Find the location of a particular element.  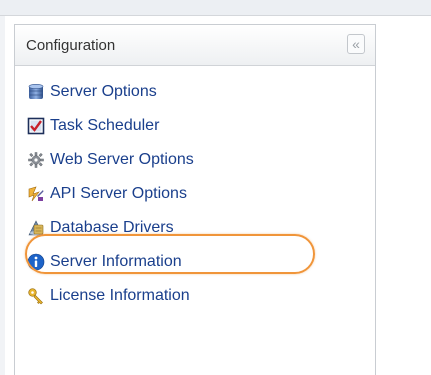

menu-item-api-server-options: API Server Options is located at coordinates (110, 194).